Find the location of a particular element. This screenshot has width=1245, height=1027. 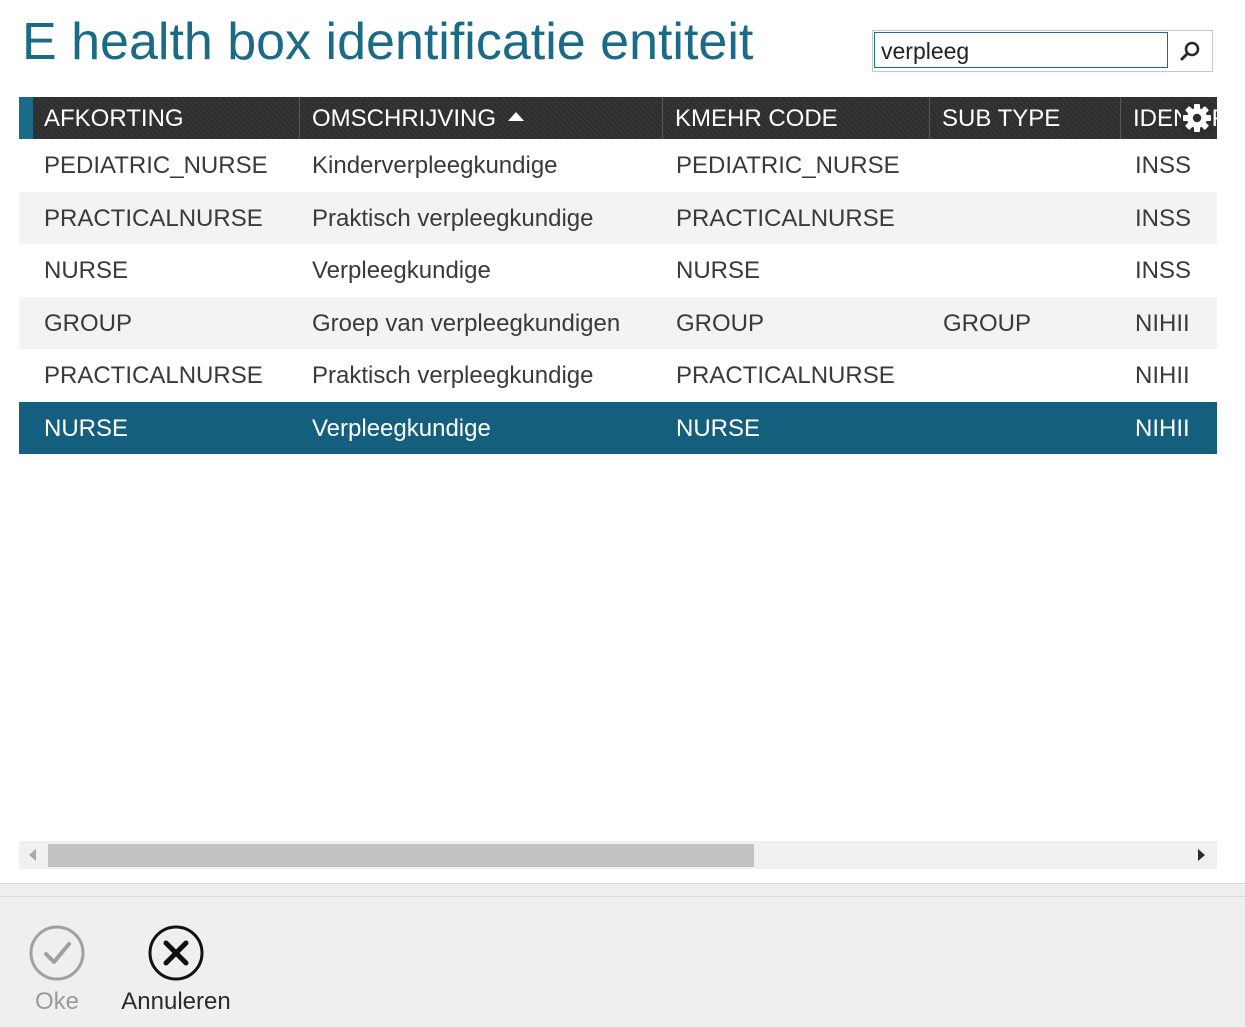

footer-toolbar: Oke Annuleren is located at coordinates (622, 955).